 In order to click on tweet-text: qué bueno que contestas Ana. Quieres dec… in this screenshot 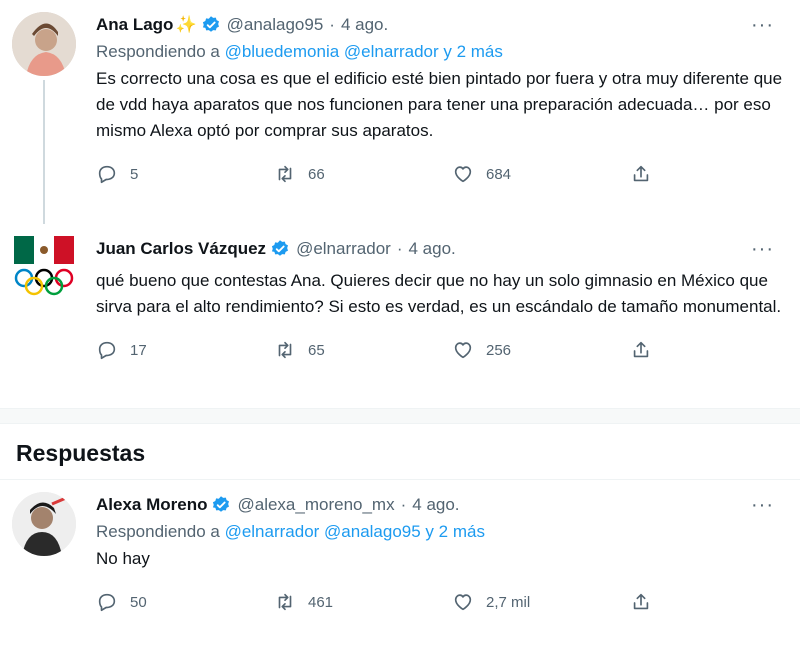, I will do `click(439, 293)`.